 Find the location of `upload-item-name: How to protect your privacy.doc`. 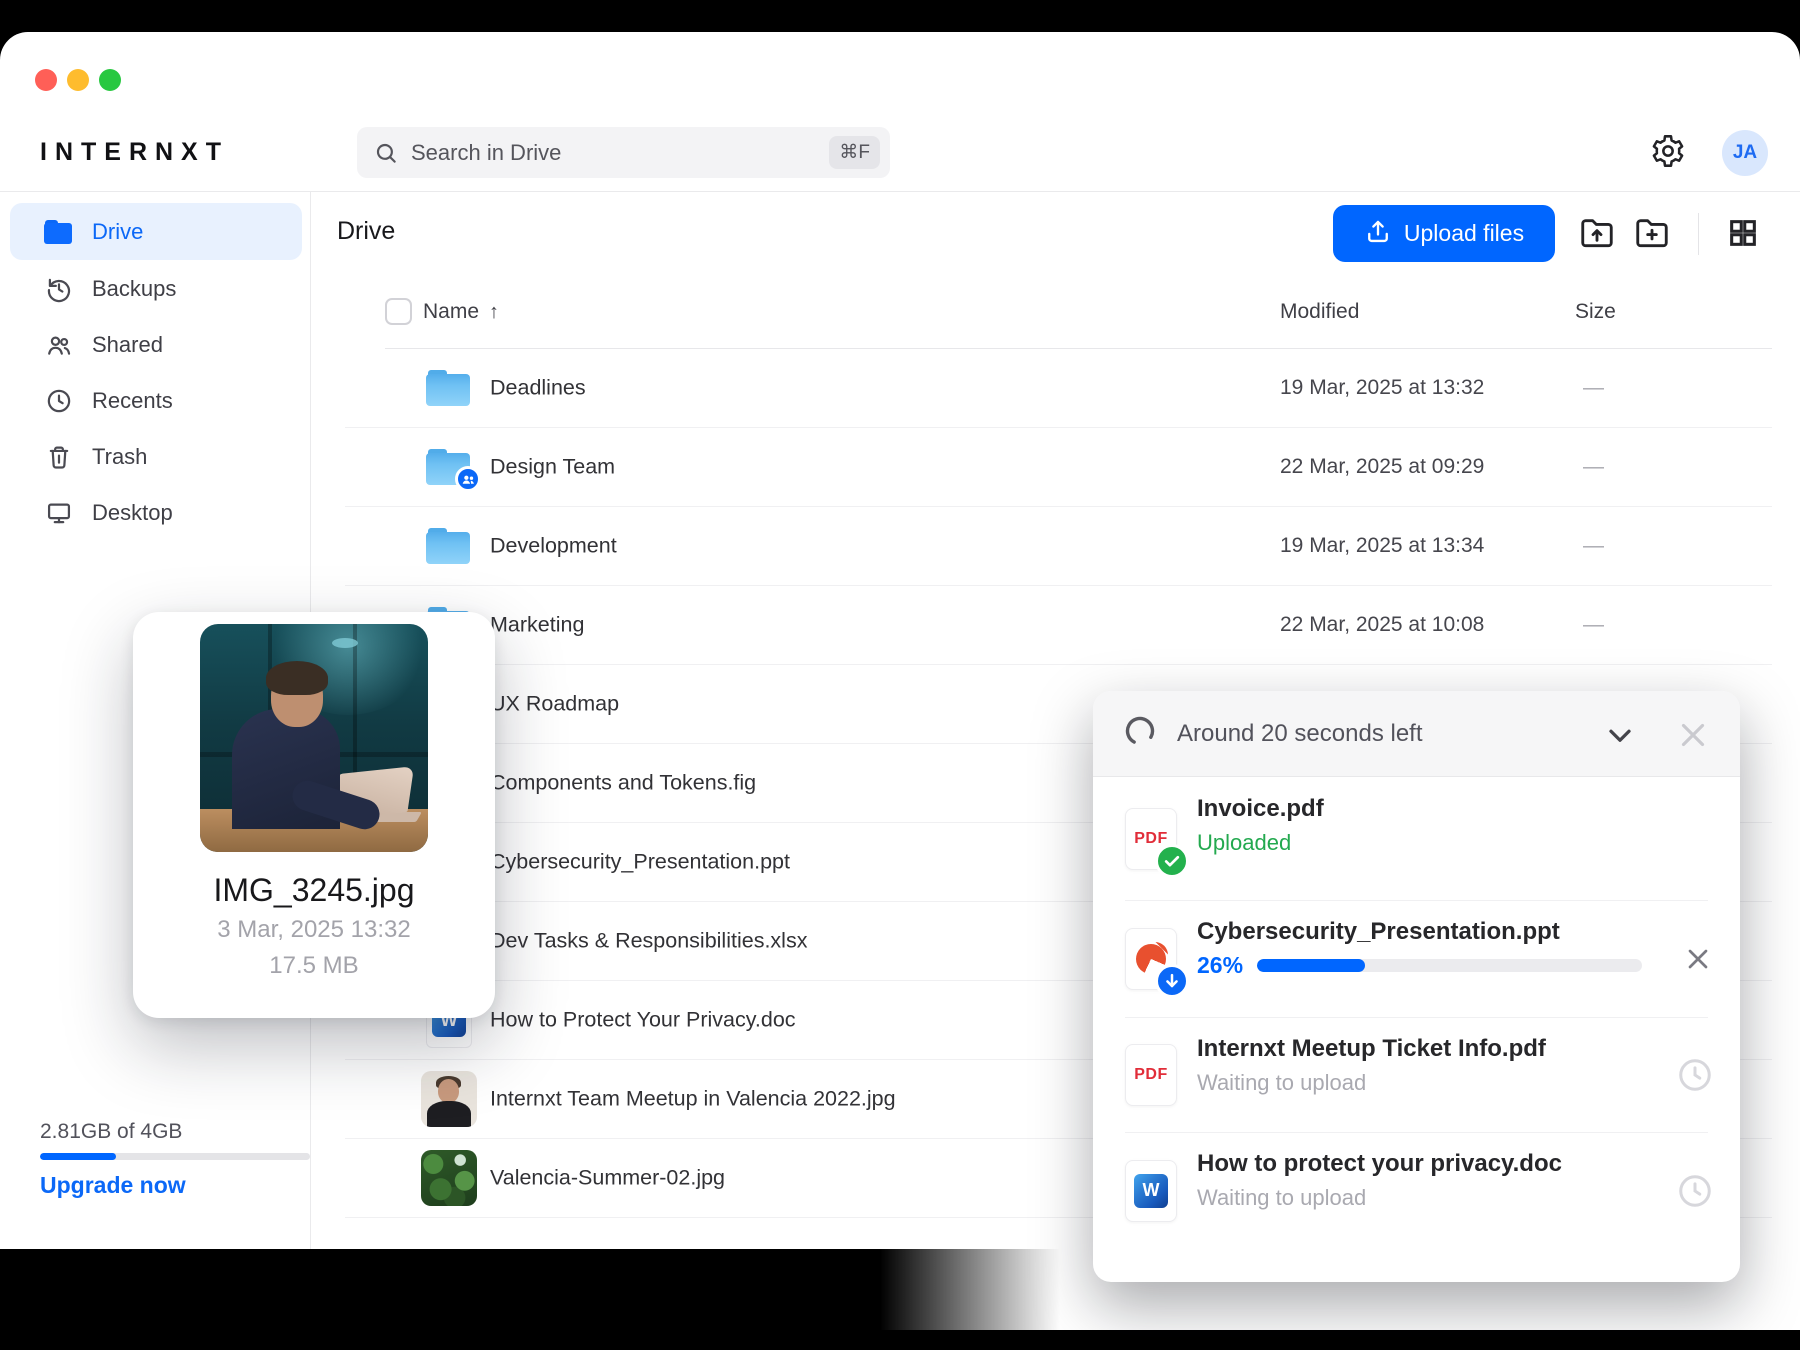

upload-item-name: How to protect your privacy.doc is located at coordinates (1379, 1163).